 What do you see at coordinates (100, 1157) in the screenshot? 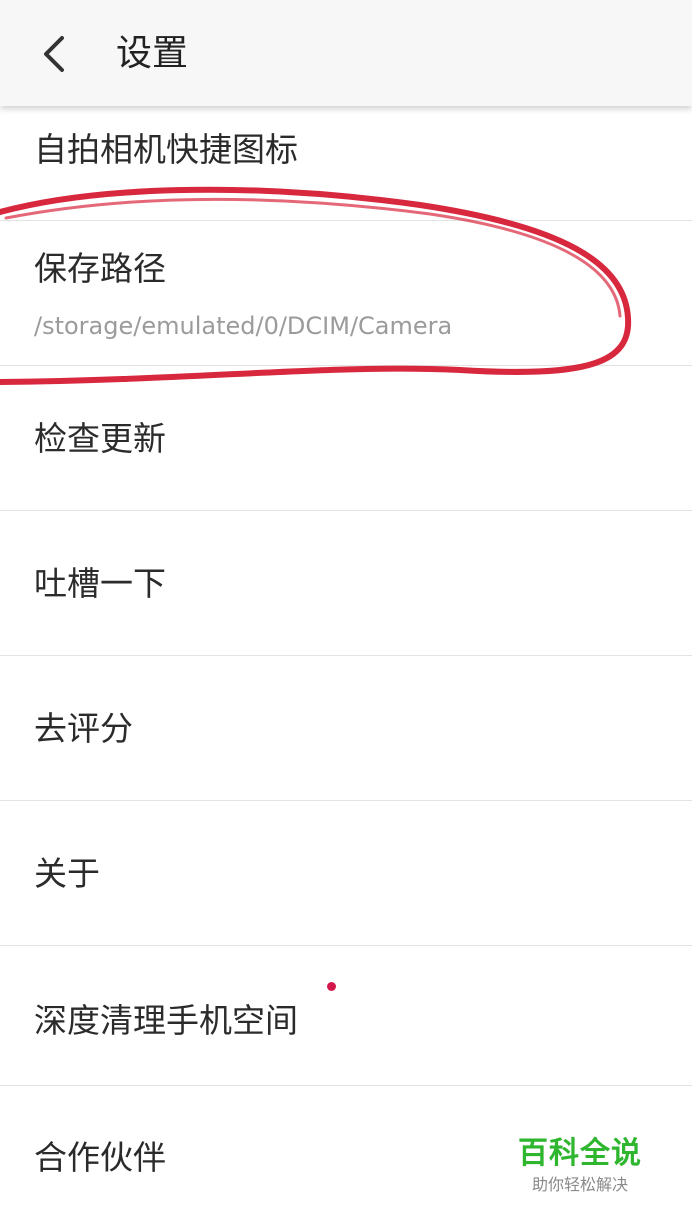
I see `setting-label: 合作伙伴` at bounding box center [100, 1157].